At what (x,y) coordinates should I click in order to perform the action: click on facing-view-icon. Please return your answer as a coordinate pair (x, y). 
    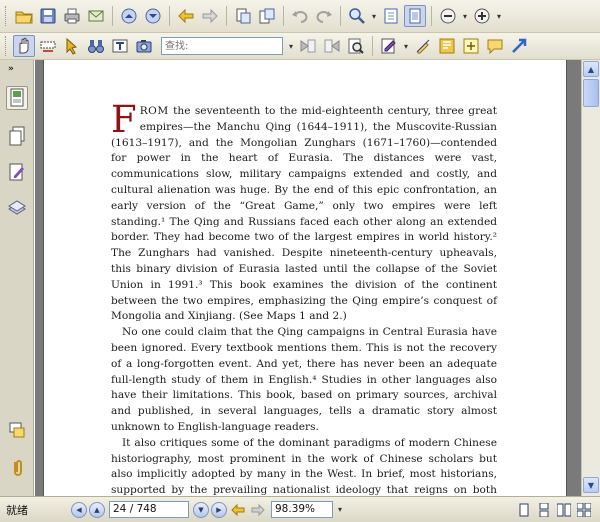
    Looking at the image, I should click on (564, 510).